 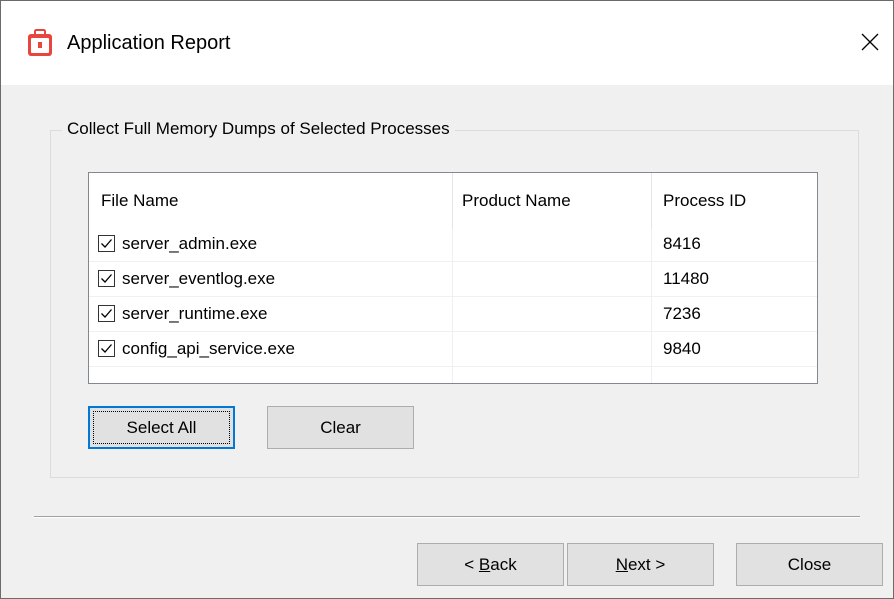 What do you see at coordinates (682, 313) in the screenshot?
I see `process-id-cell: 7236` at bounding box center [682, 313].